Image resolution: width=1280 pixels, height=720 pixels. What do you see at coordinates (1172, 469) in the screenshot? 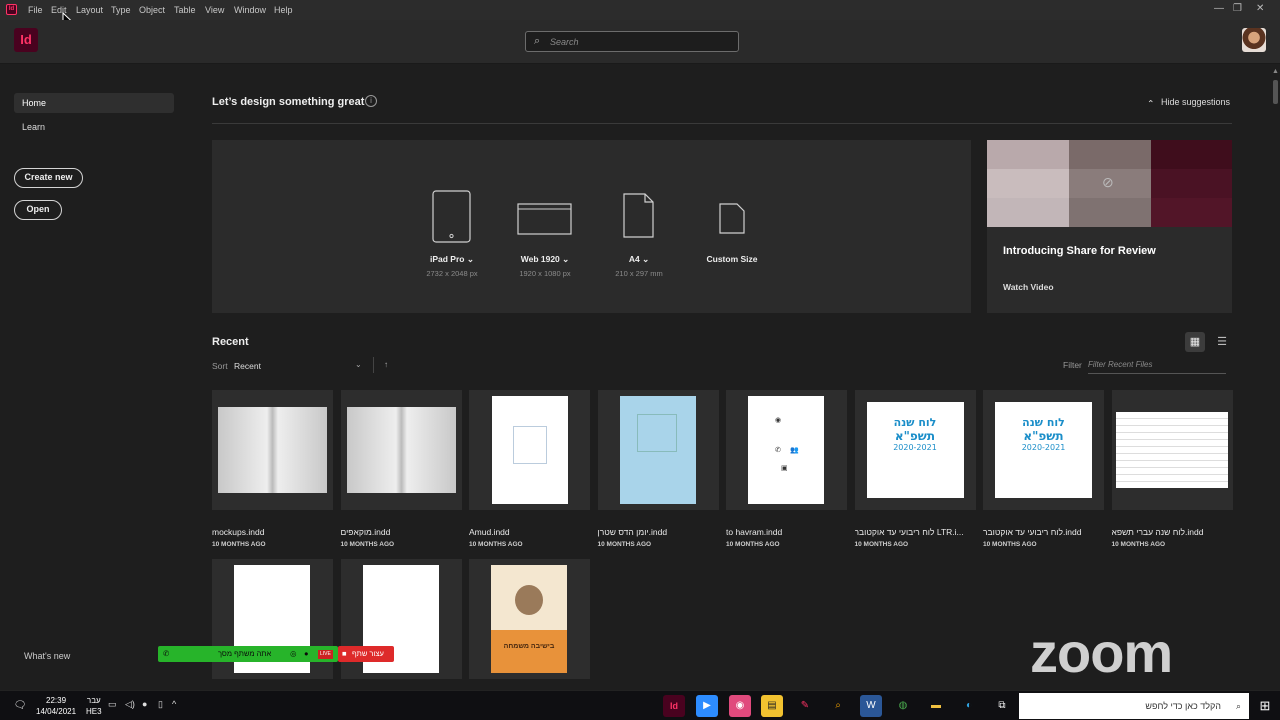
I see `recent-file-tile: לוח שנה עברי תשפא.indd 10 MONTHS AGO` at bounding box center [1172, 469].